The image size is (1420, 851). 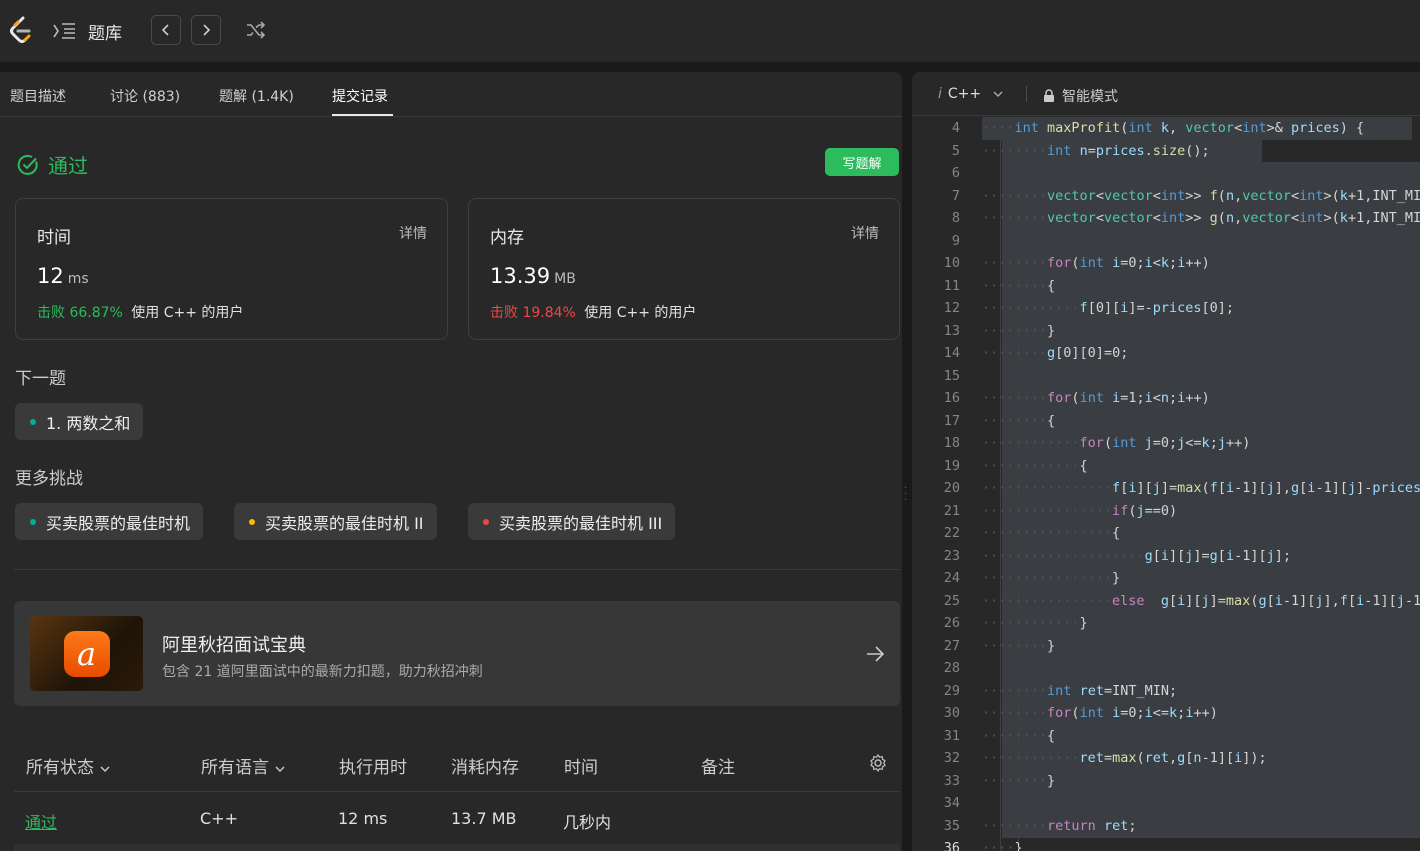 I want to click on drag-handle-icon: · · ·, so click(x=906, y=495).